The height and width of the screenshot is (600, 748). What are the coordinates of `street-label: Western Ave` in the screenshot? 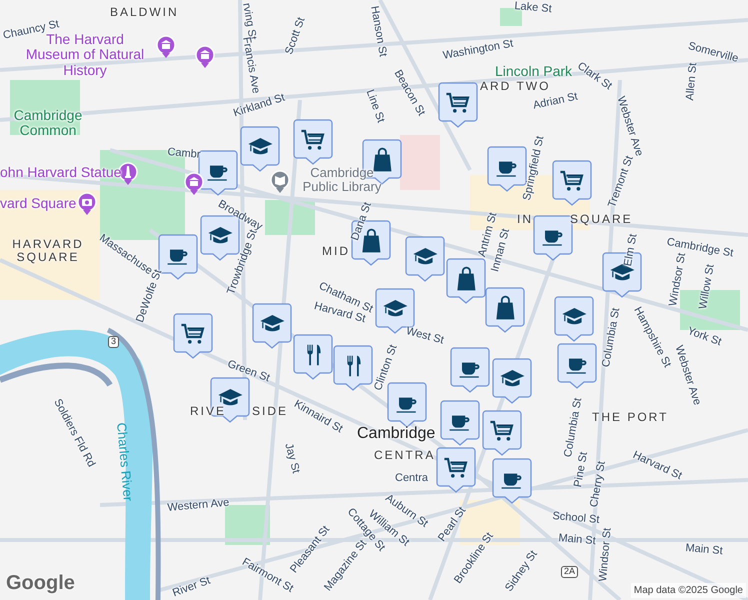 It's located at (198, 505).